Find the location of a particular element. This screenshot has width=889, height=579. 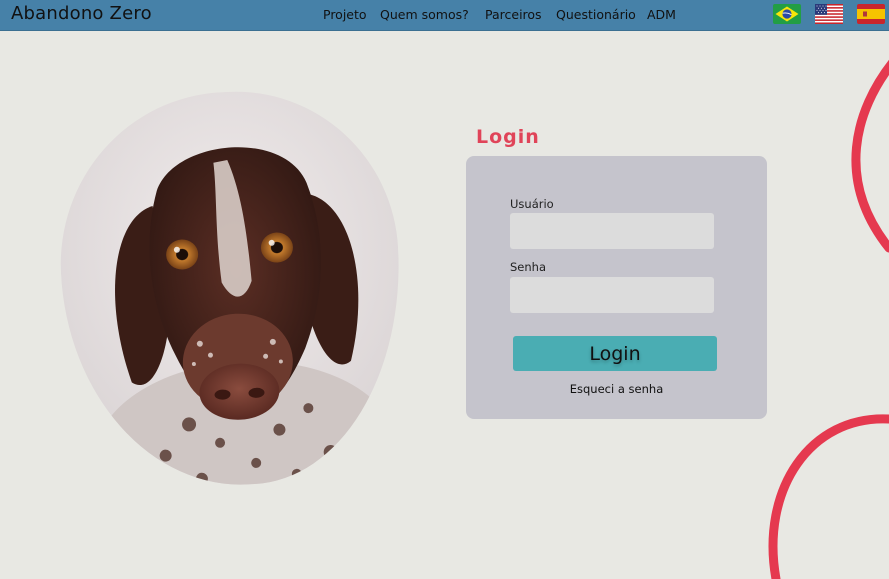

nav-link-projeto: Projeto is located at coordinates (345, 14).